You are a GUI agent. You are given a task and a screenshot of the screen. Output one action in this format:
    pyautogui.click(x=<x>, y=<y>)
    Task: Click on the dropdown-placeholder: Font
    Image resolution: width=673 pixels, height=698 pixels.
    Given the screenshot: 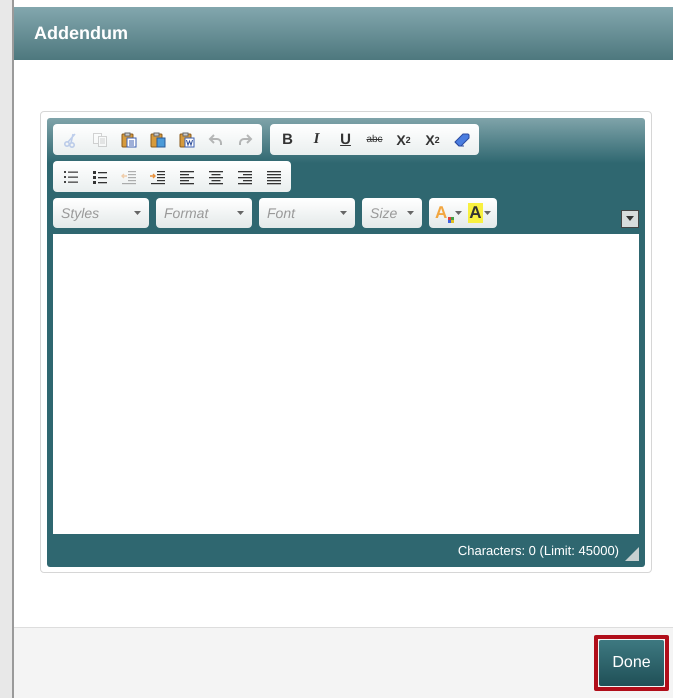 What is the action you would take?
    pyautogui.click(x=281, y=213)
    